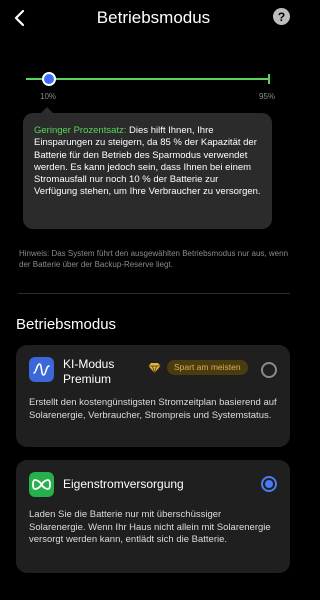 Image resolution: width=320 pixels, height=600 pixels. Describe the element at coordinates (49, 79) in the screenshot. I see `slider-thumb` at that location.